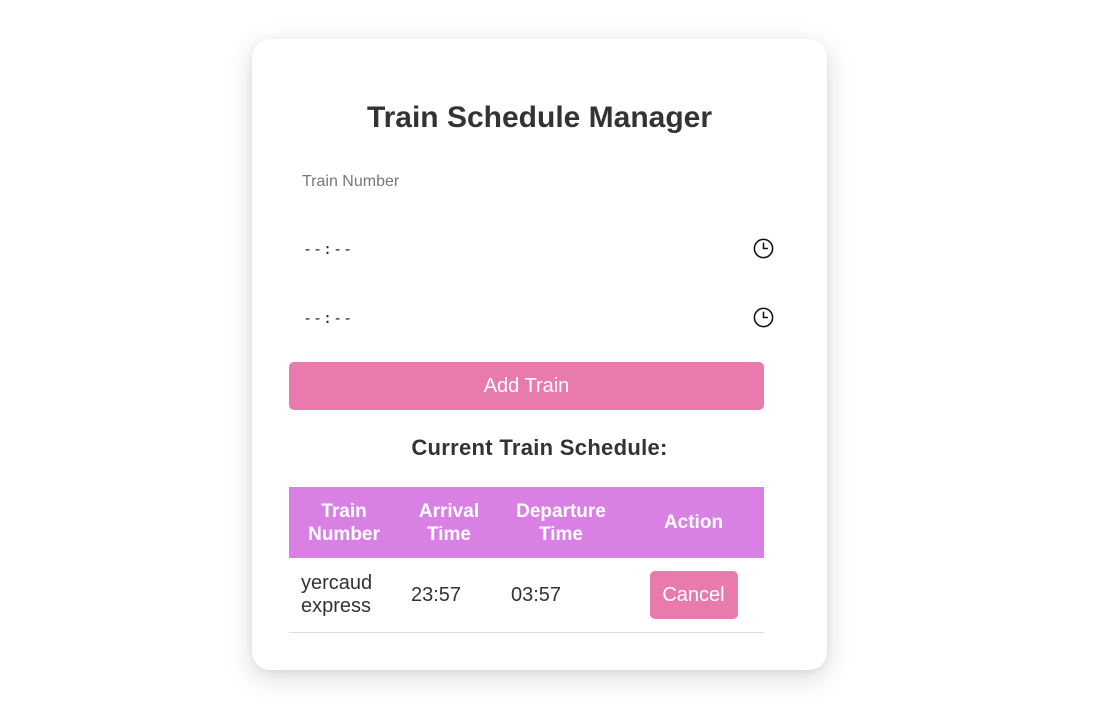 The image size is (1098, 716). Describe the element at coordinates (532, 318) in the screenshot. I see `departure-time-input: --:--` at that location.